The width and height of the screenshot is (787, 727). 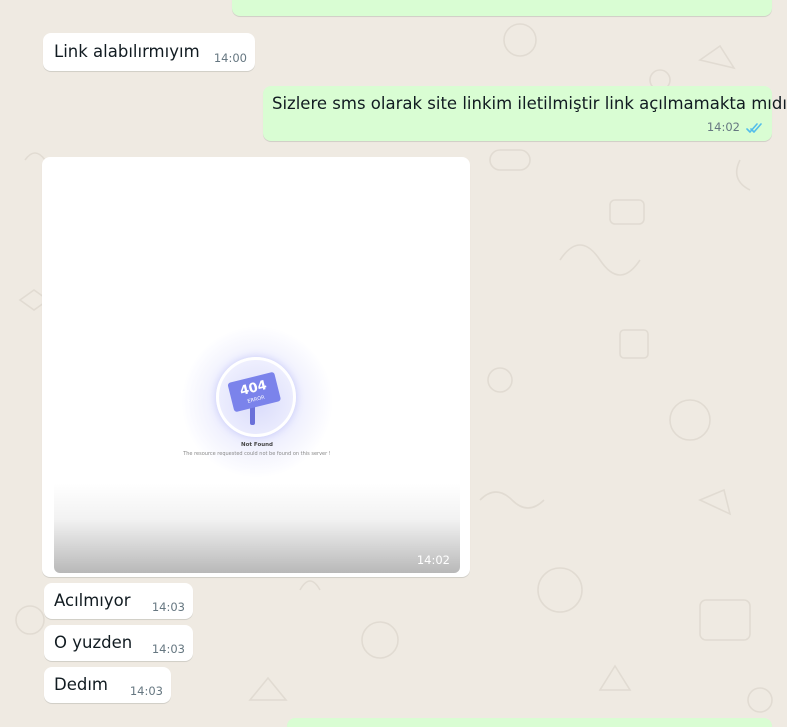 I want to click on message-bubble-clipped-bottom, so click(x=529, y=722).